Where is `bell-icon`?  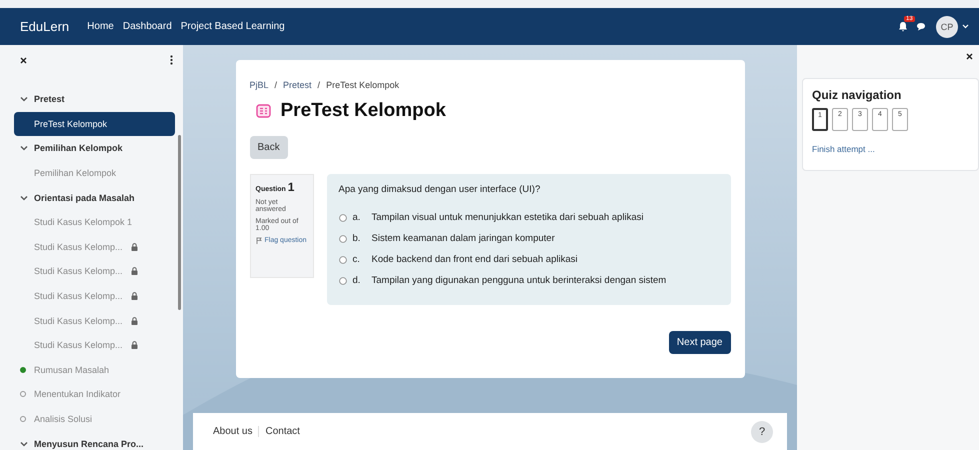
bell-icon is located at coordinates (903, 26).